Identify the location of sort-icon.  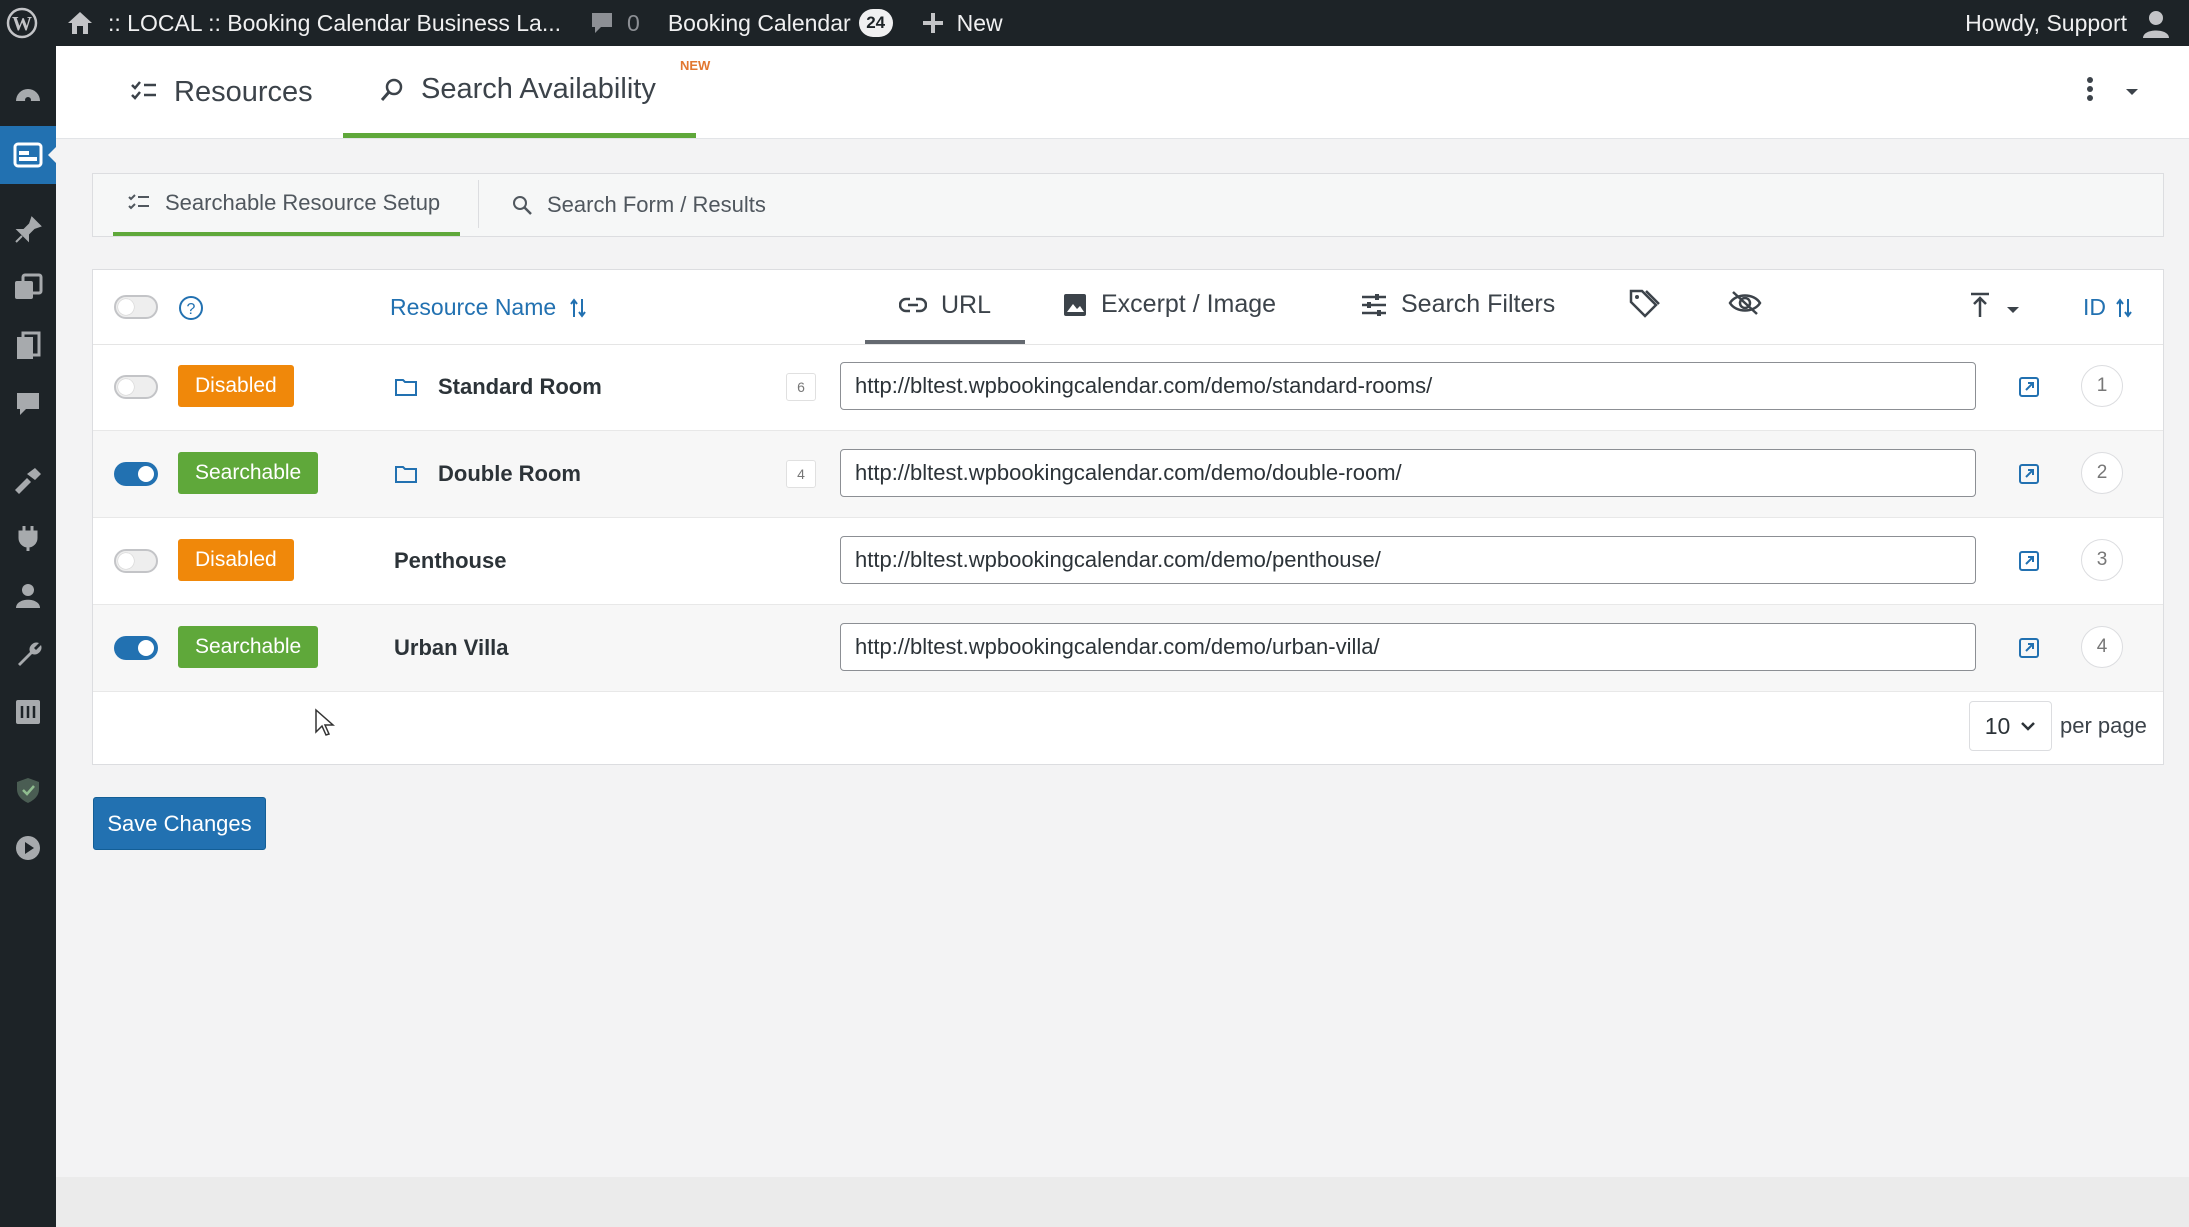
(578, 307).